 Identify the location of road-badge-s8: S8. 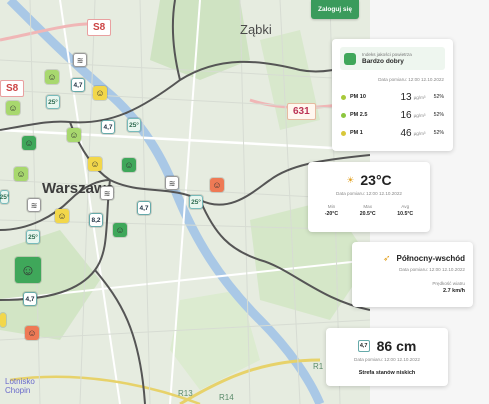
(99, 27).